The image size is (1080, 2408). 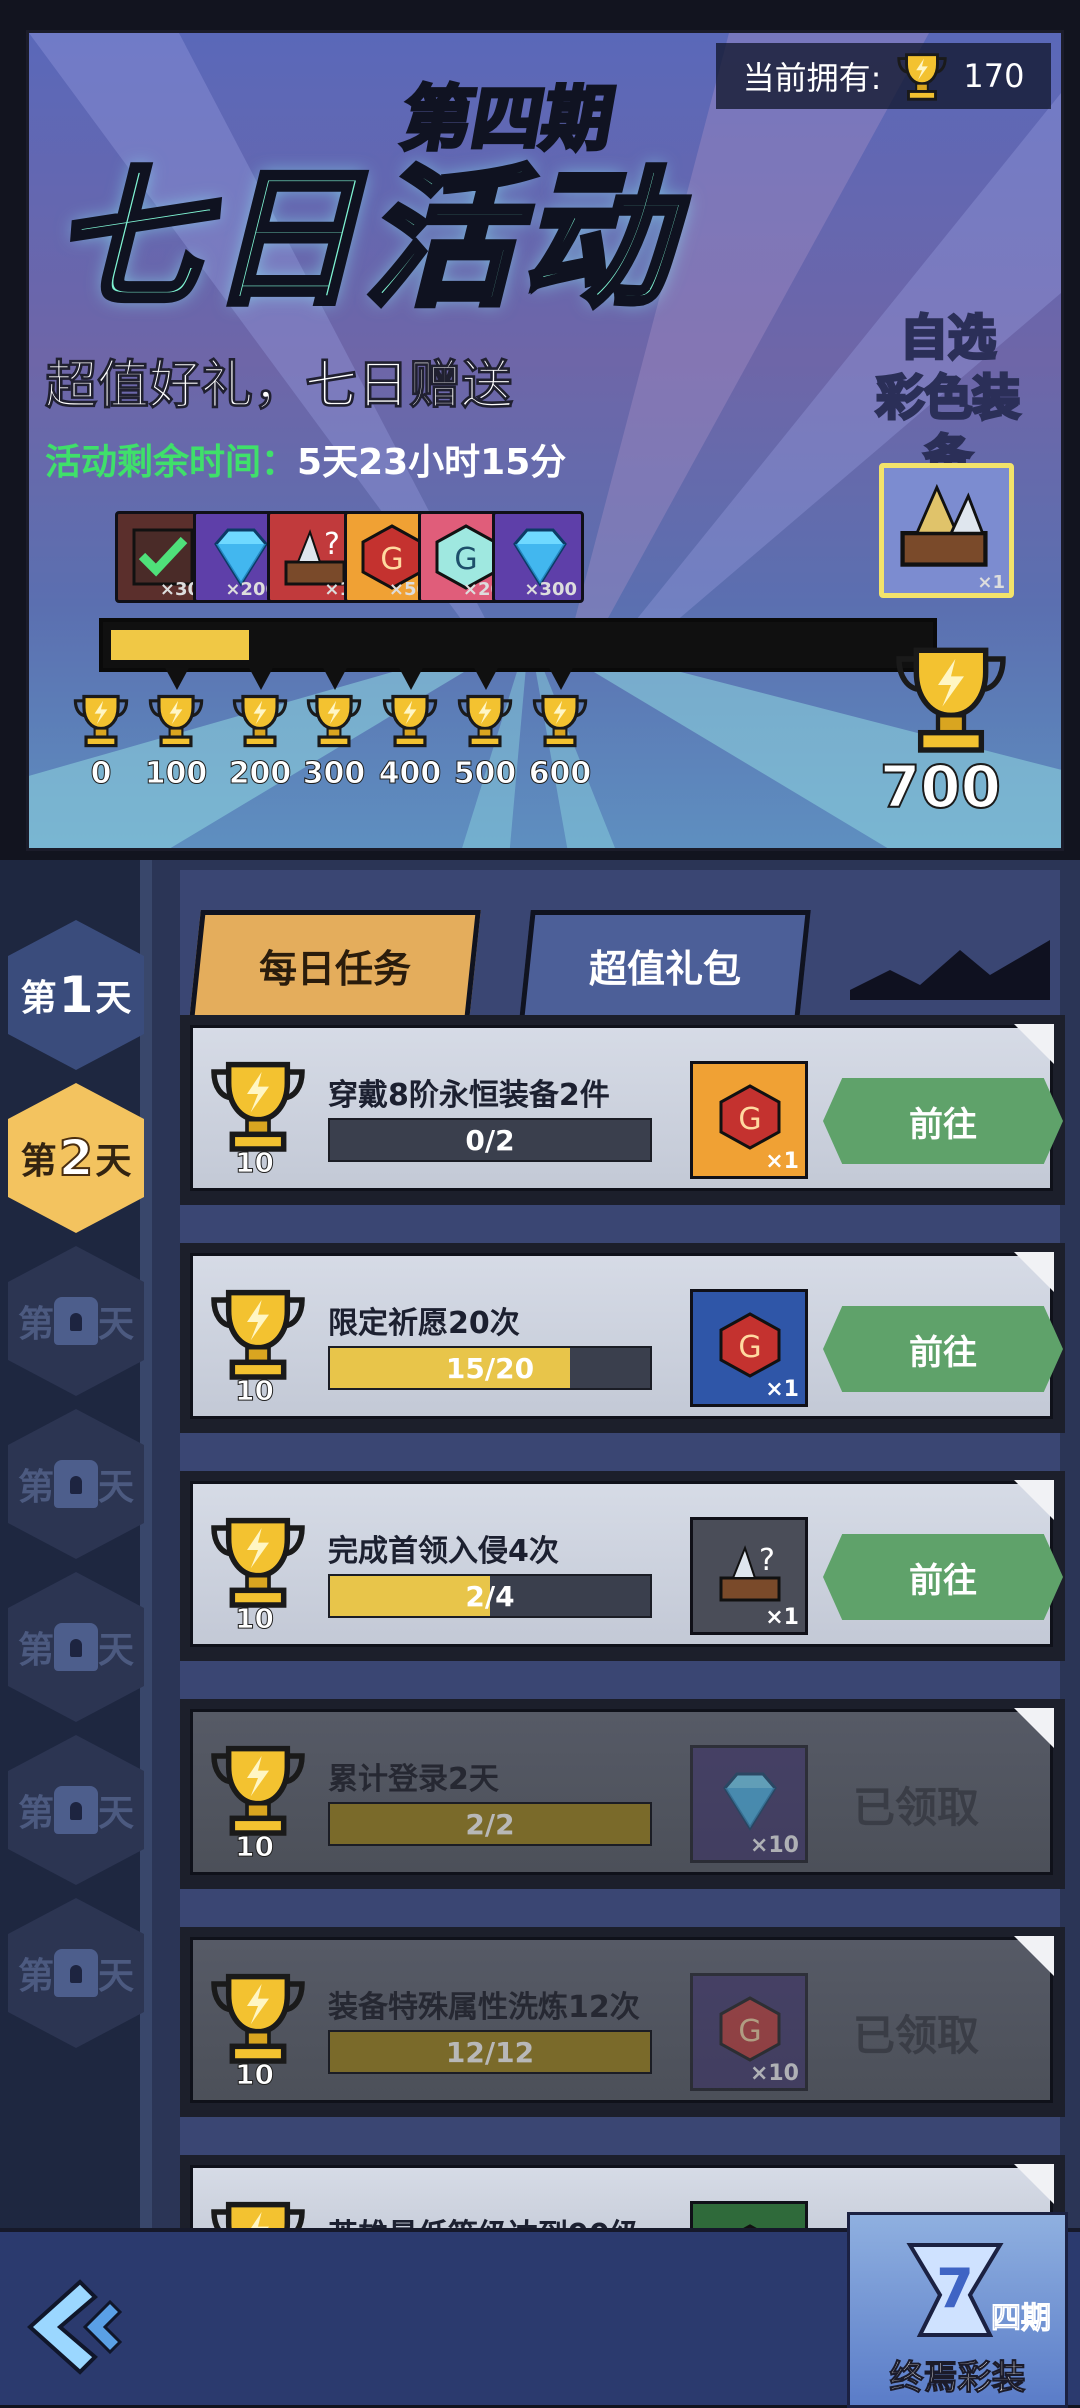 I want to click on task-progress-bar: 2/2, so click(x=490, y=1824).